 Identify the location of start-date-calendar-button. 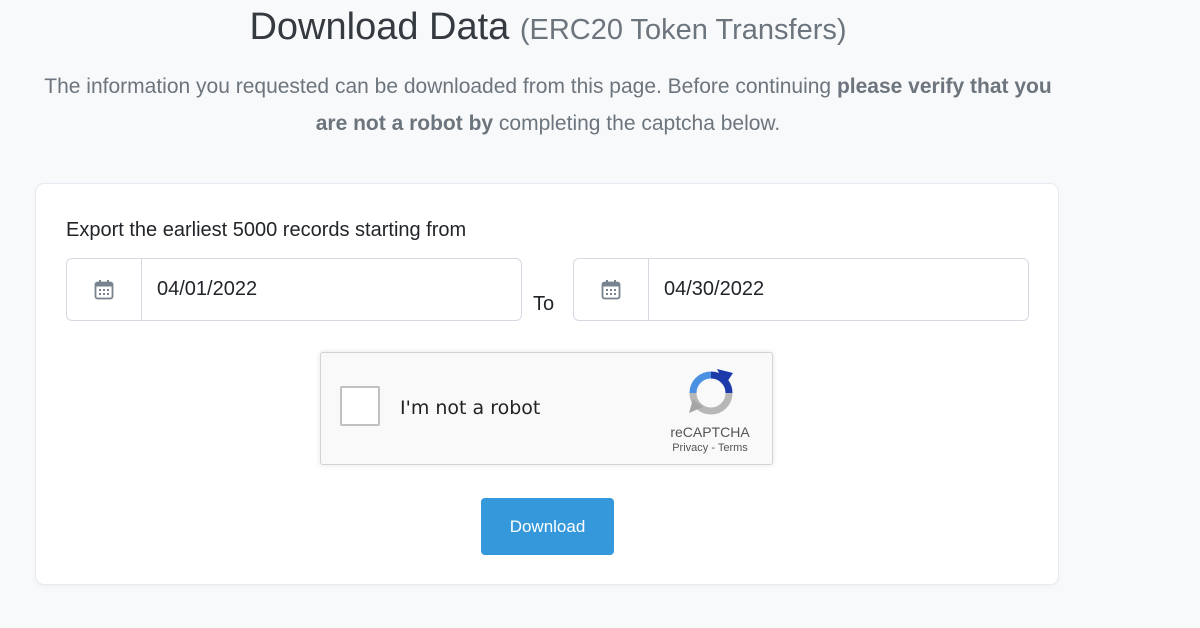
(104, 289).